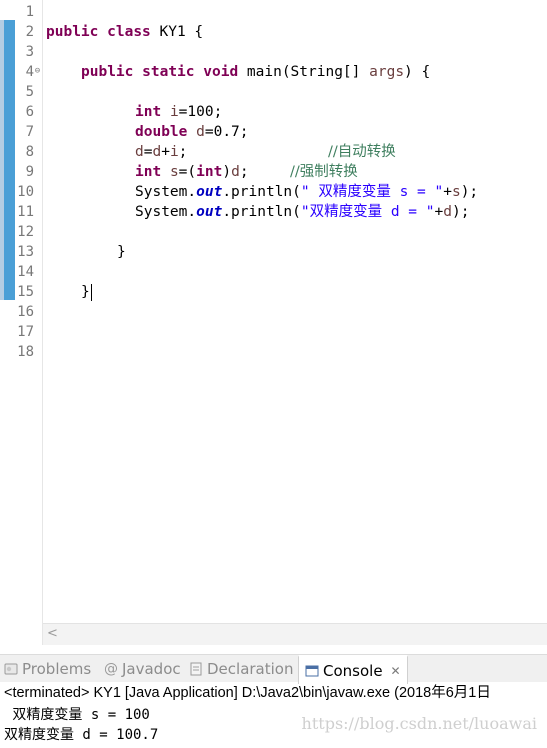 The height and width of the screenshot is (748, 547). I want to click on line-number: 15, so click(25, 292).